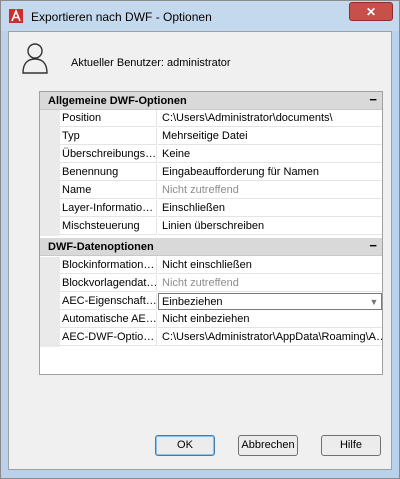 The width and height of the screenshot is (400, 479). I want to click on property-row: Überschreibungs… Keine, so click(211, 155).